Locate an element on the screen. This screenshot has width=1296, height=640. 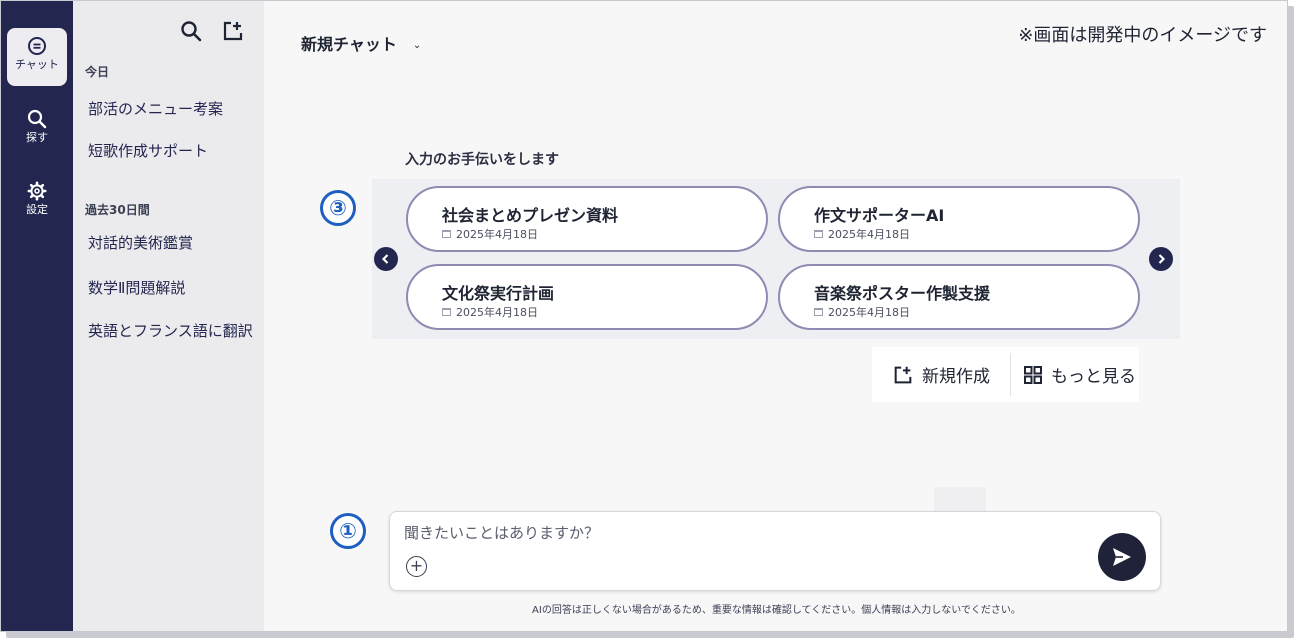
template-card: 社会まとめプレゼン資料 2025年4月18日 is located at coordinates (587, 219).